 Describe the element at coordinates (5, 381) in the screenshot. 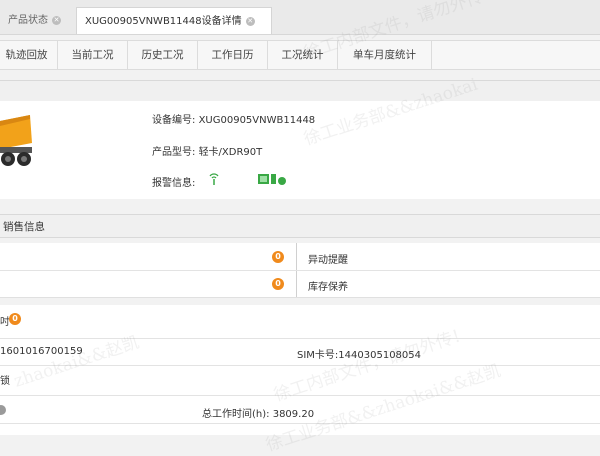

I see `lock-text: 锁` at that location.